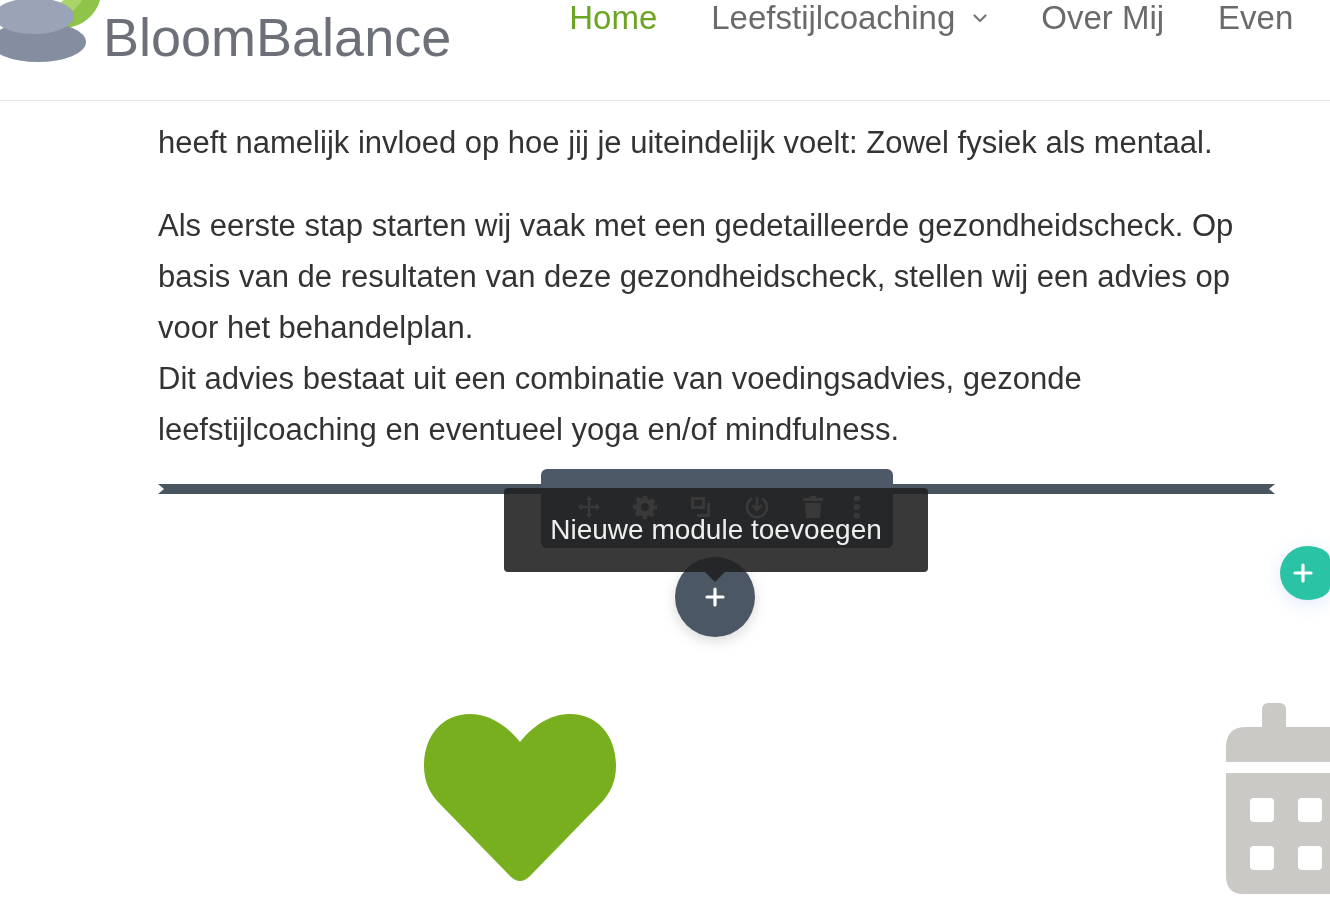  I want to click on calendar-icon, so click(1278, 798).